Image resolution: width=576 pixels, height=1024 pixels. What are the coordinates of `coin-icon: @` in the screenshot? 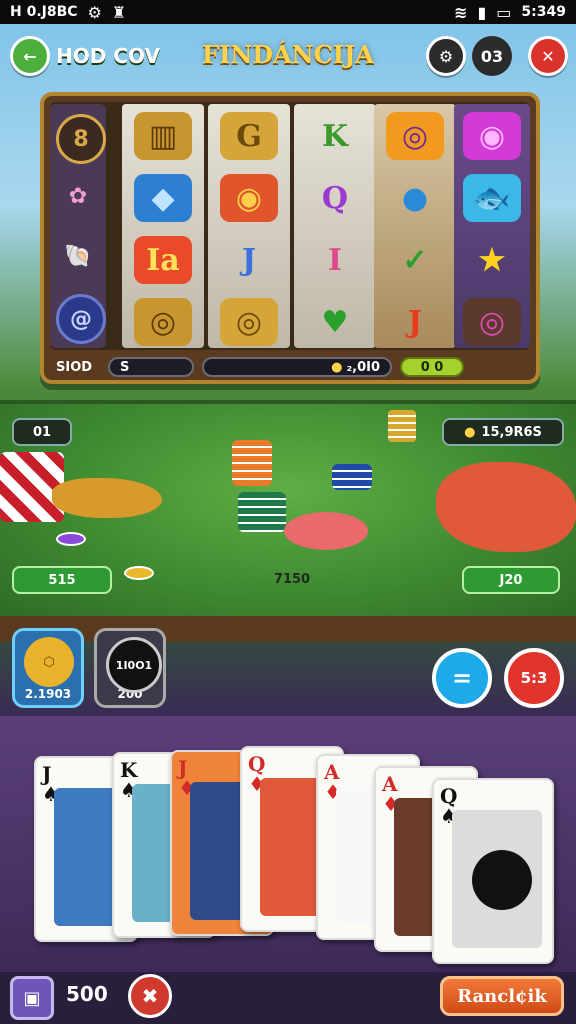 It's located at (81, 319).